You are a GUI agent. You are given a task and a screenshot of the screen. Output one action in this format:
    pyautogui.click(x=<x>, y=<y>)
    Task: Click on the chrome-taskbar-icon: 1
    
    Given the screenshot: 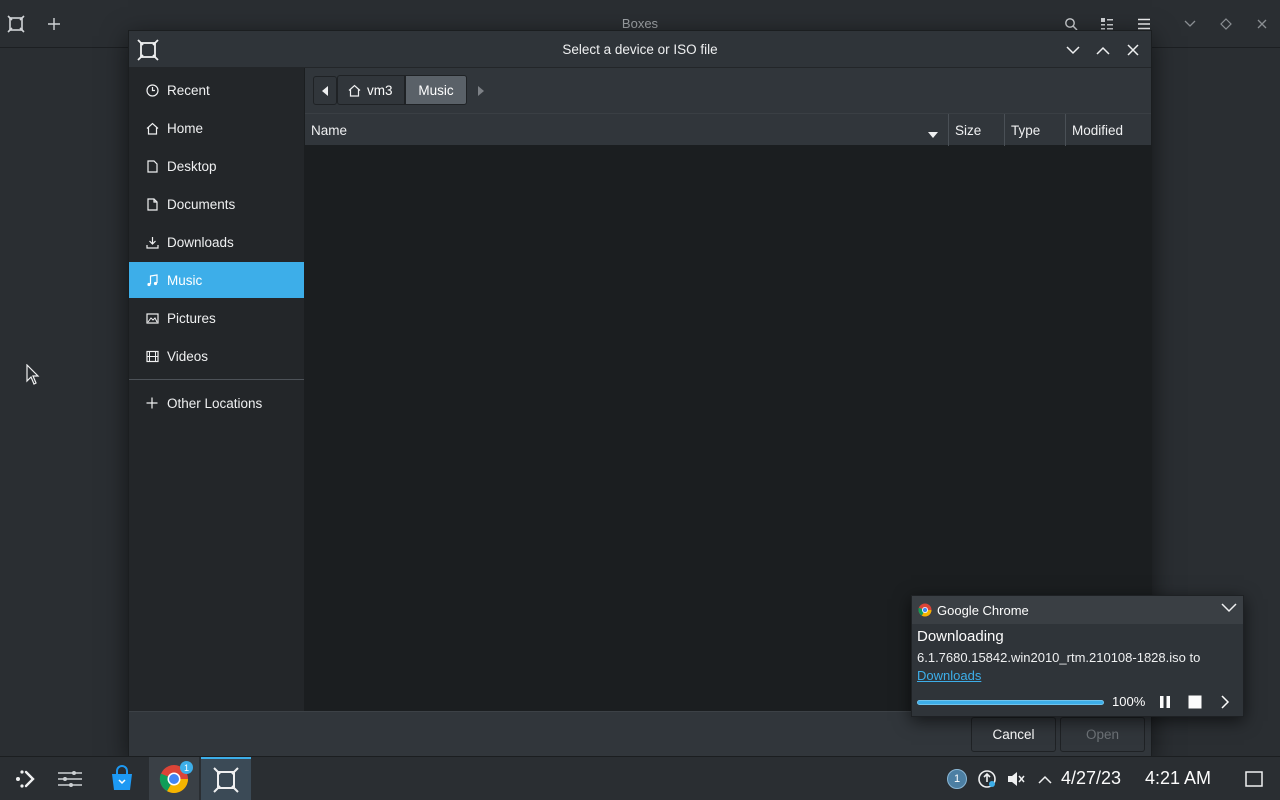 What is the action you would take?
    pyautogui.click(x=174, y=778)
    